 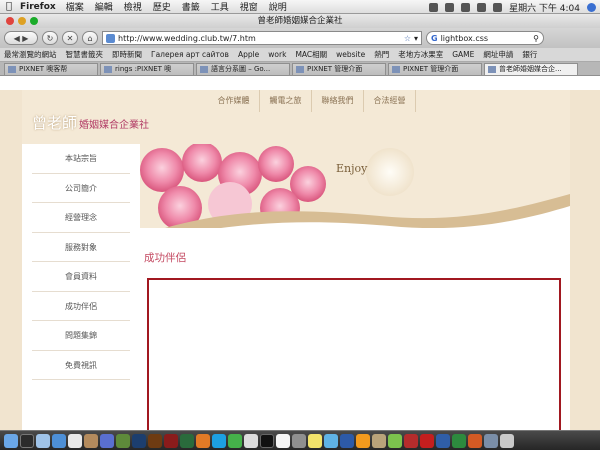 I want to click on flash-icon, so click(x=171, y=440).